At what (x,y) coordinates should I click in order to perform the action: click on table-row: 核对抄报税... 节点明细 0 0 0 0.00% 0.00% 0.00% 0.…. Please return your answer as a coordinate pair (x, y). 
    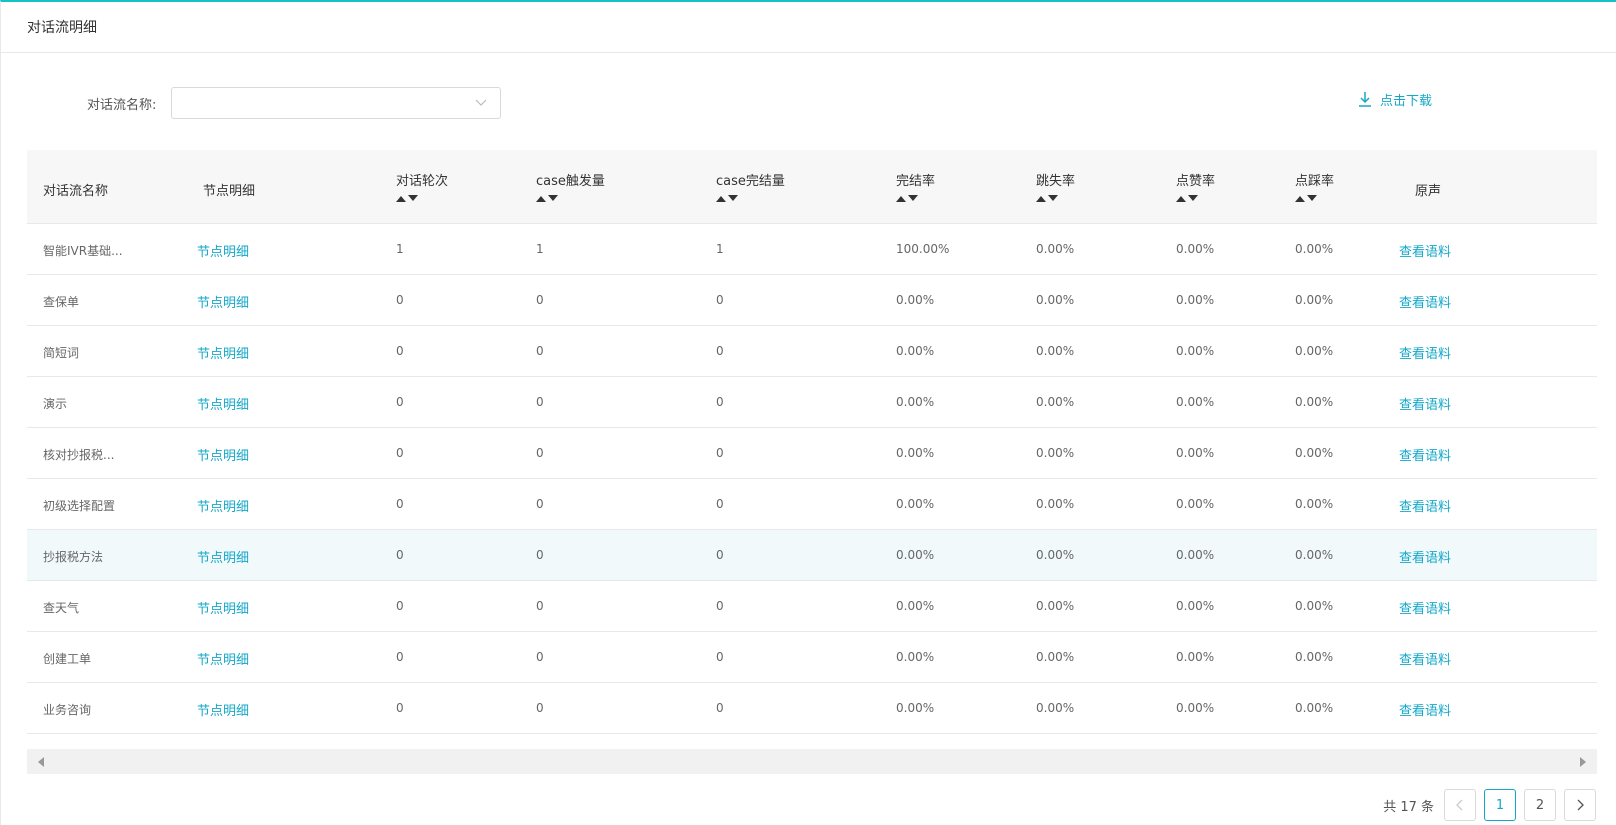
    Looking at the image, I should click on (812, 453).